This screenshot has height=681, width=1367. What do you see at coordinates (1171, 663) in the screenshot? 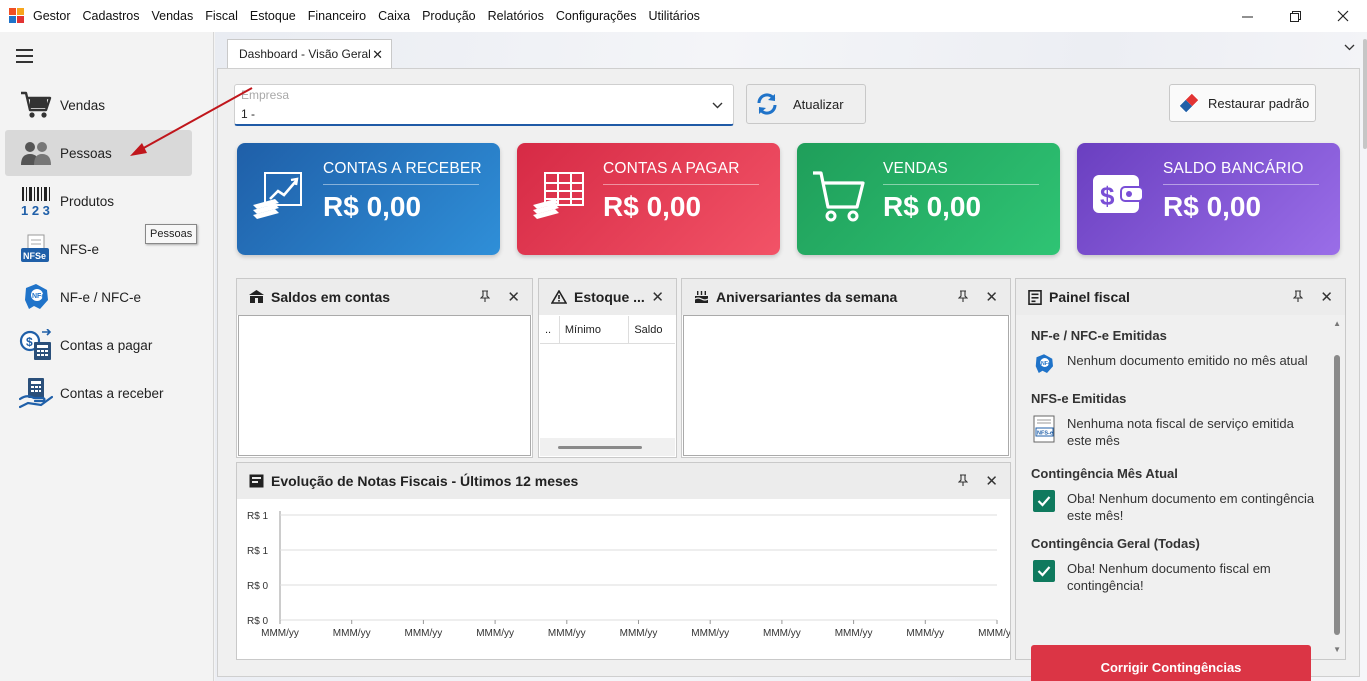
I see `corrigir-contingencias-button: Corrigir Contingências` at bounding box center [1171, 663].